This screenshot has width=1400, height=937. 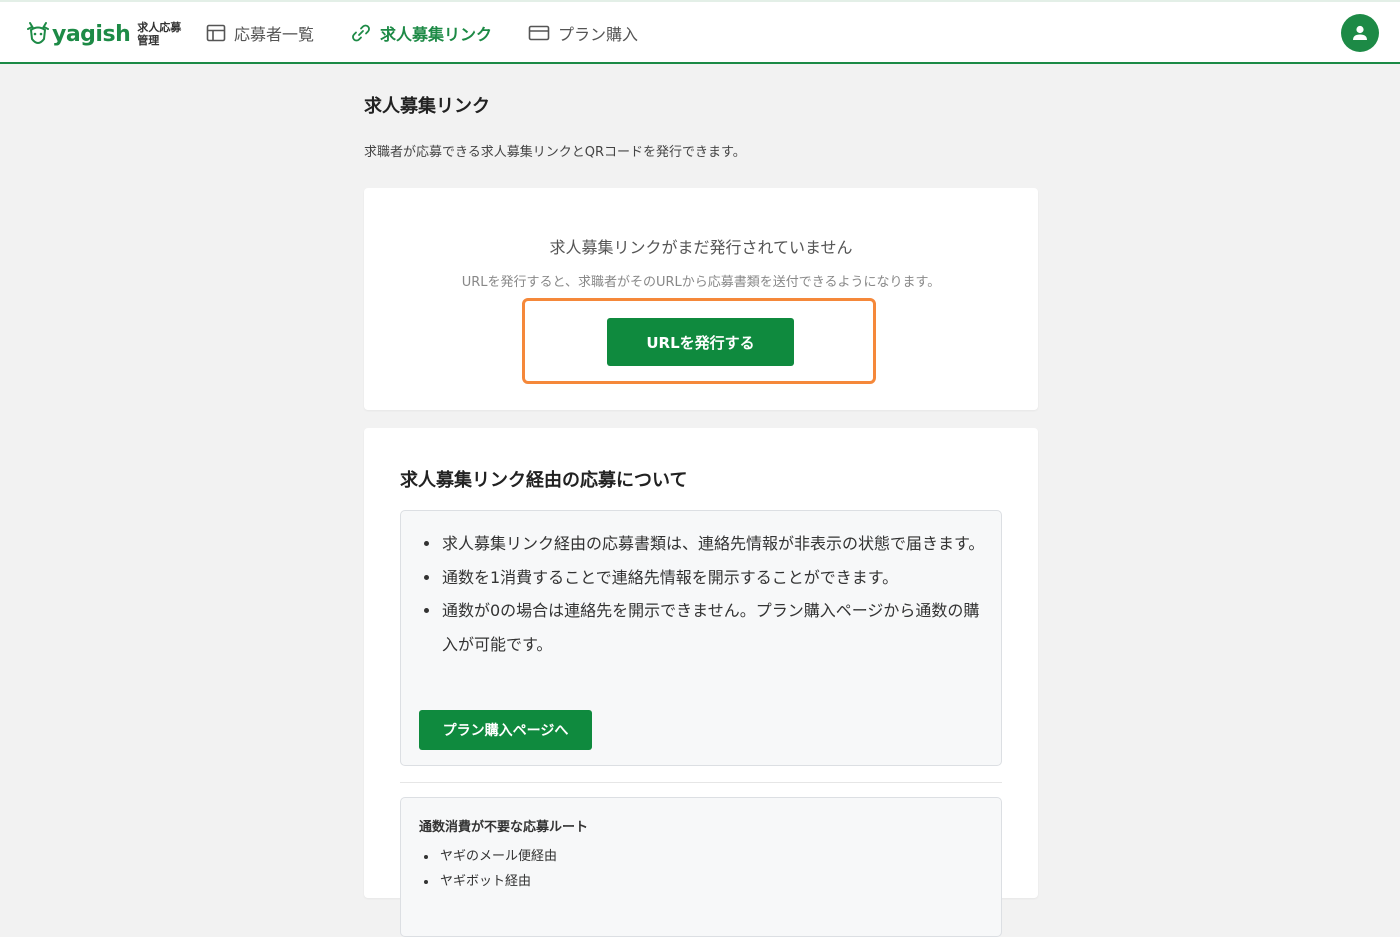 What do you see at coordinates (361, 33) in the screenshot?
I see `link-icon` at bounding box center [361, 33].